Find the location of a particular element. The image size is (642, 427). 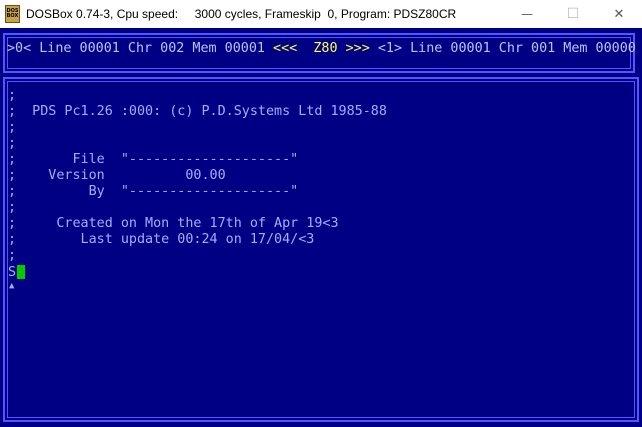

editor-line: ; File "--------------------" is located at coordinates (153, 159).